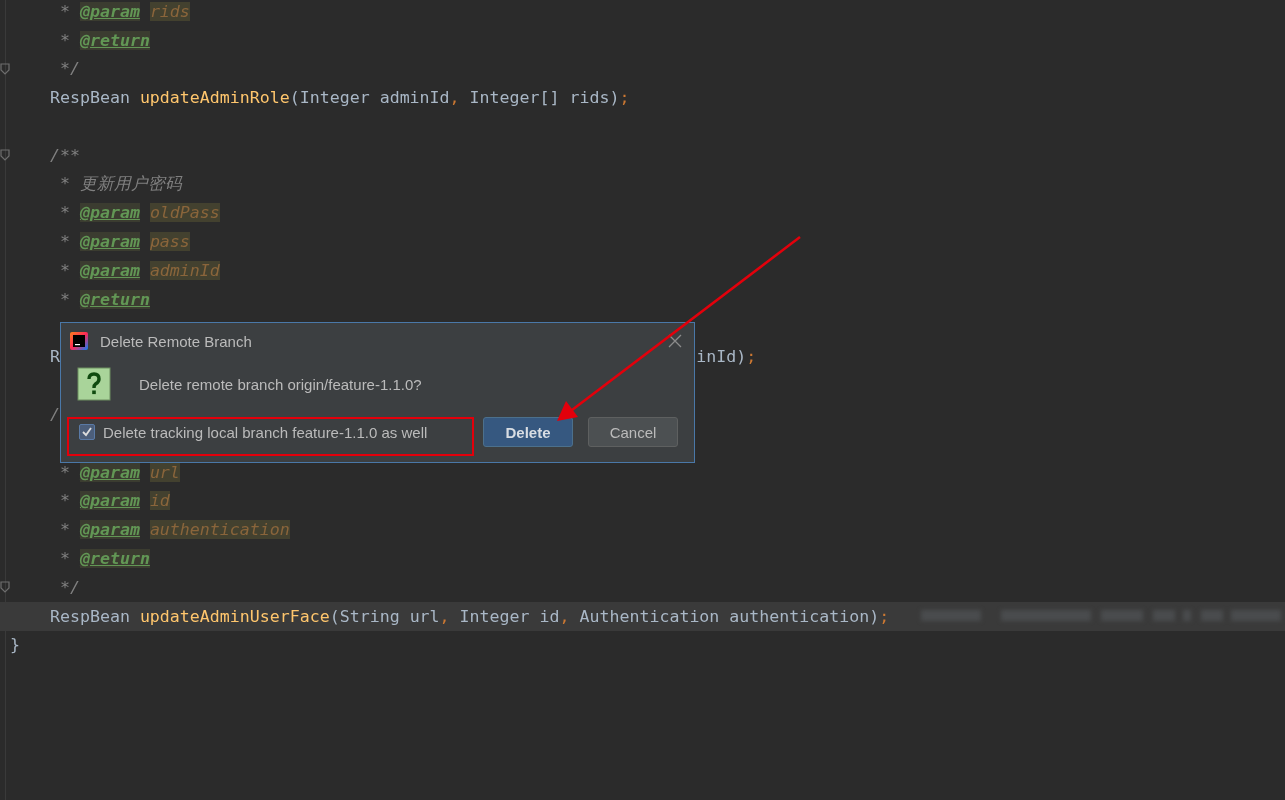  What do you see at coordinates (729, 616) in the screenshot?
I see `code-text: Authentication authentication)` at bounding box center [729, 616].